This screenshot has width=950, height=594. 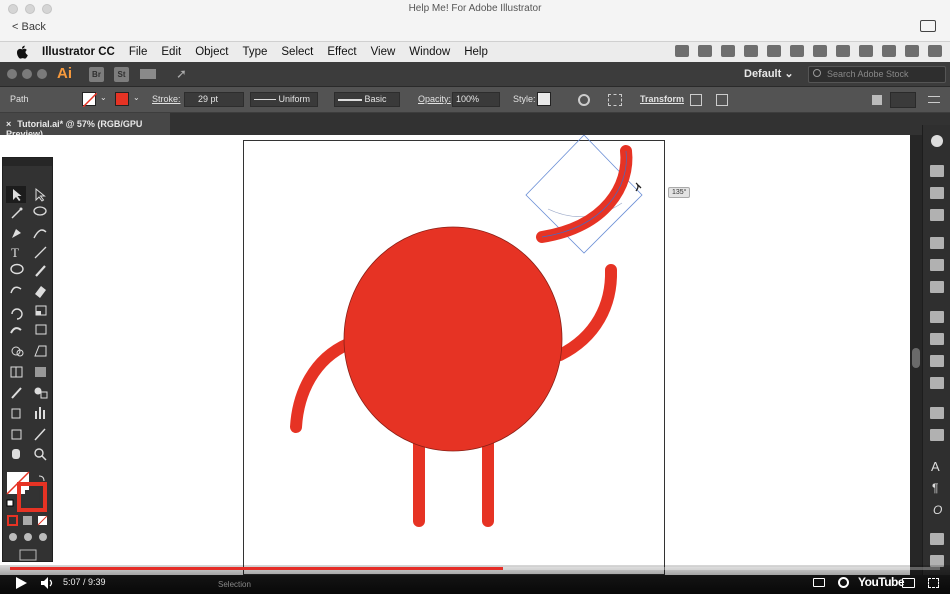 What do you see at coordinates (40, 434) in the screenshot?
I see `slice-tool` at bounding box center [40, 434].